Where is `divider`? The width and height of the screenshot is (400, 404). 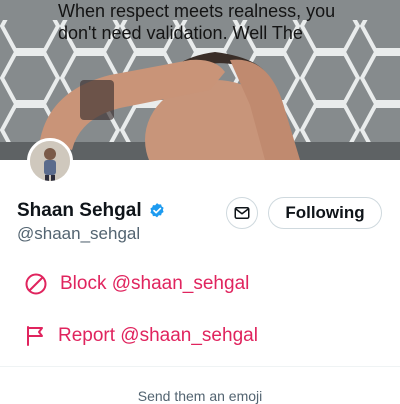
divider is located at coordinates (200, 366).